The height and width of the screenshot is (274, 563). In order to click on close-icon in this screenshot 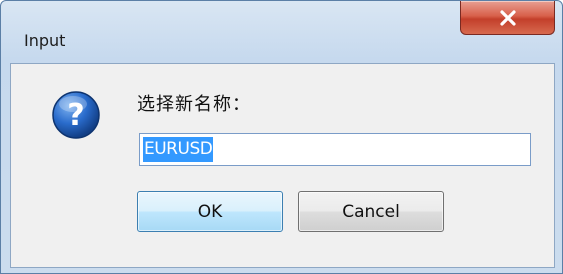, I will do `click(508, 17)`.